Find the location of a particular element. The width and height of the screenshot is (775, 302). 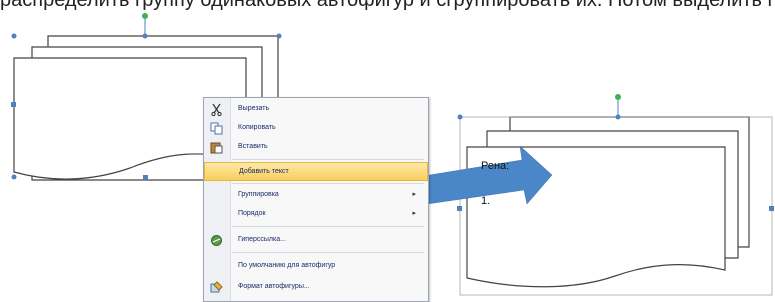

paste-icon is located at coordinates (216, 147).